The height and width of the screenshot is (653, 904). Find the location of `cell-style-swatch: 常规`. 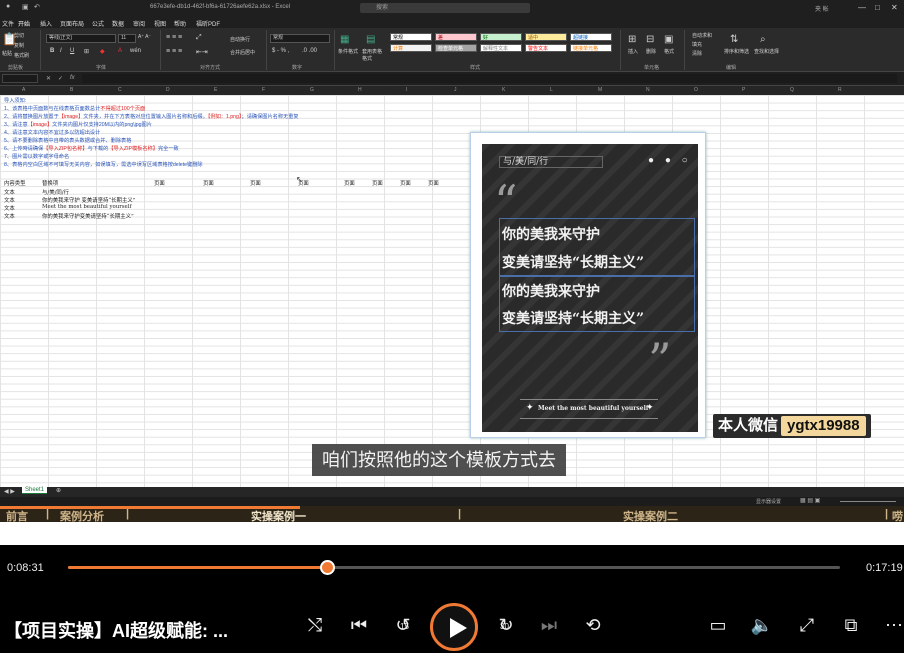

cell-style-swatch: 常规 is located at coordinates (411, 37).